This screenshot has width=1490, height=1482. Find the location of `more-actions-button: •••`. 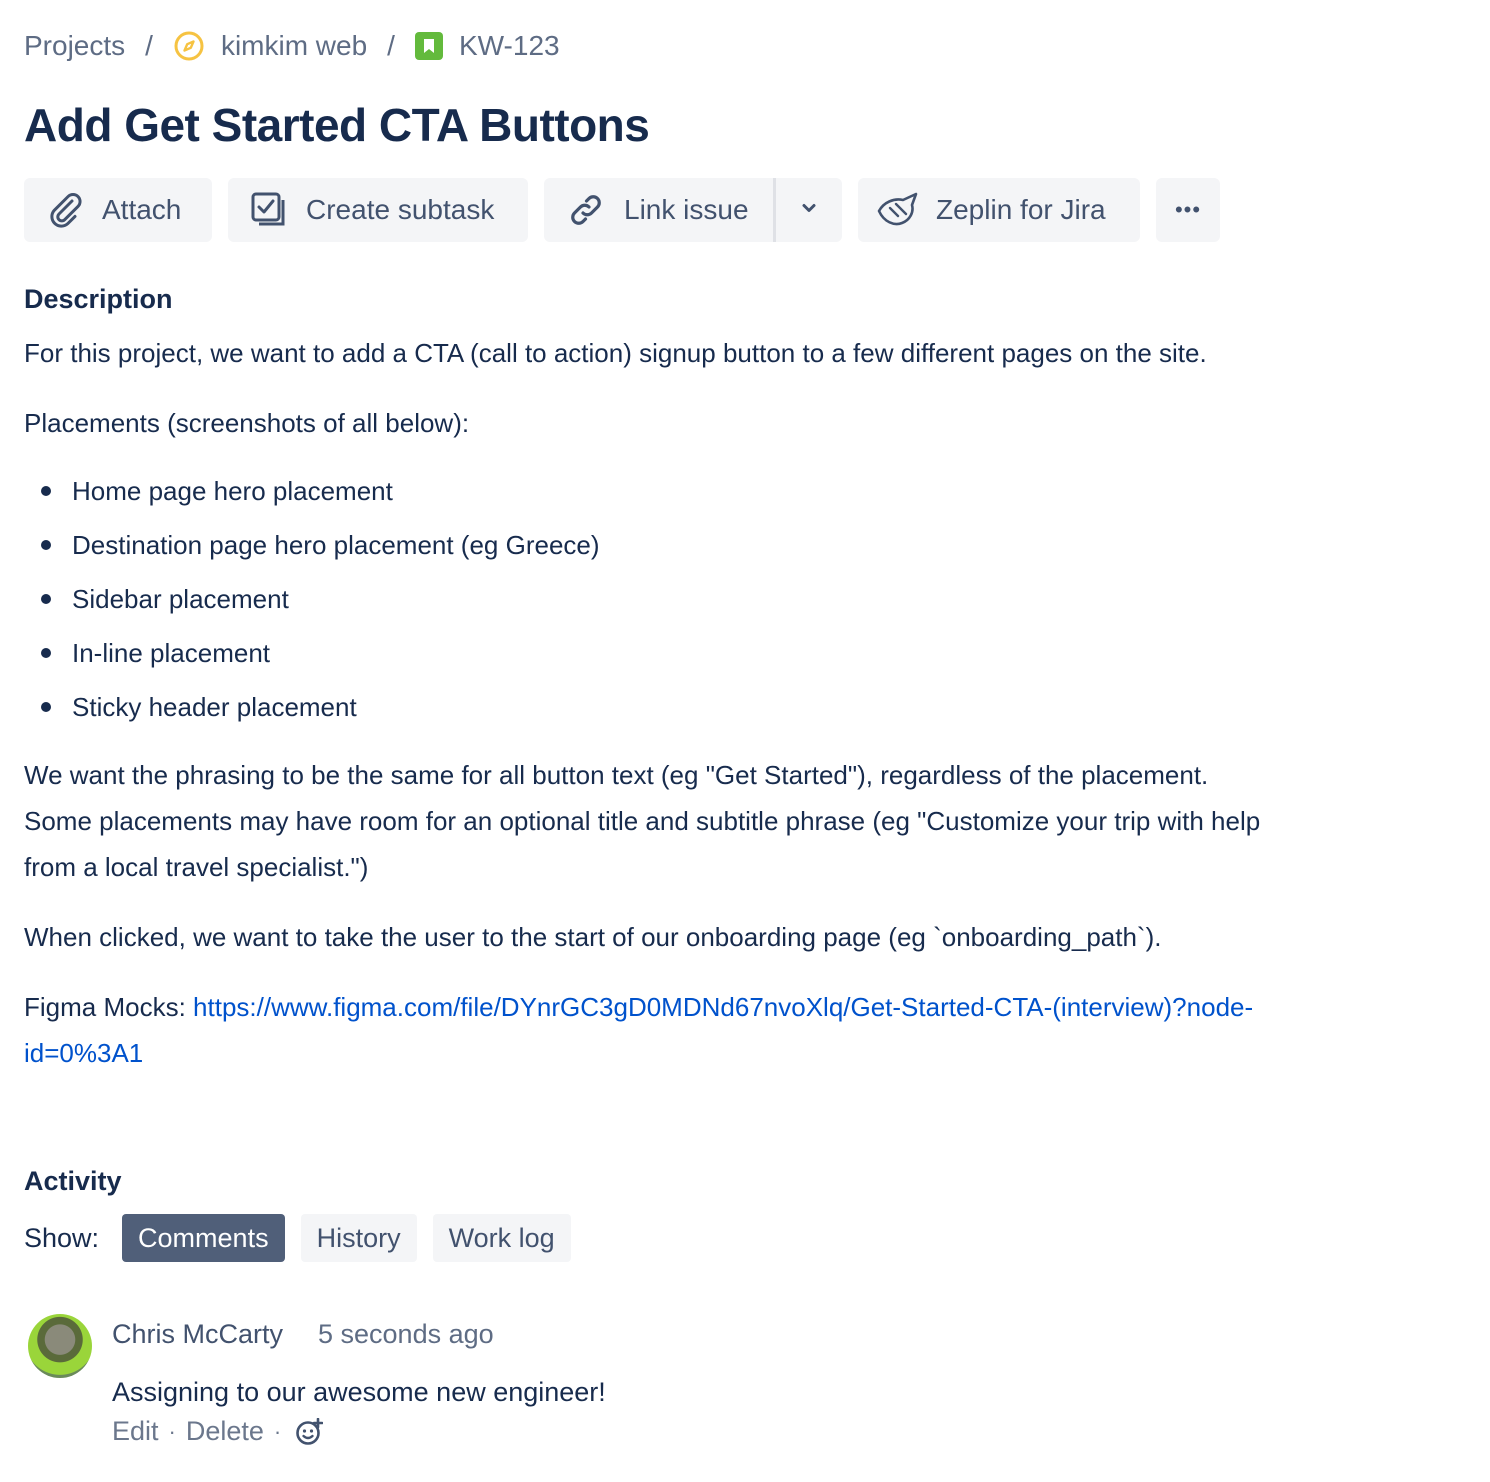

more-actions-button: ••• is located at coordinates (1188, 210).